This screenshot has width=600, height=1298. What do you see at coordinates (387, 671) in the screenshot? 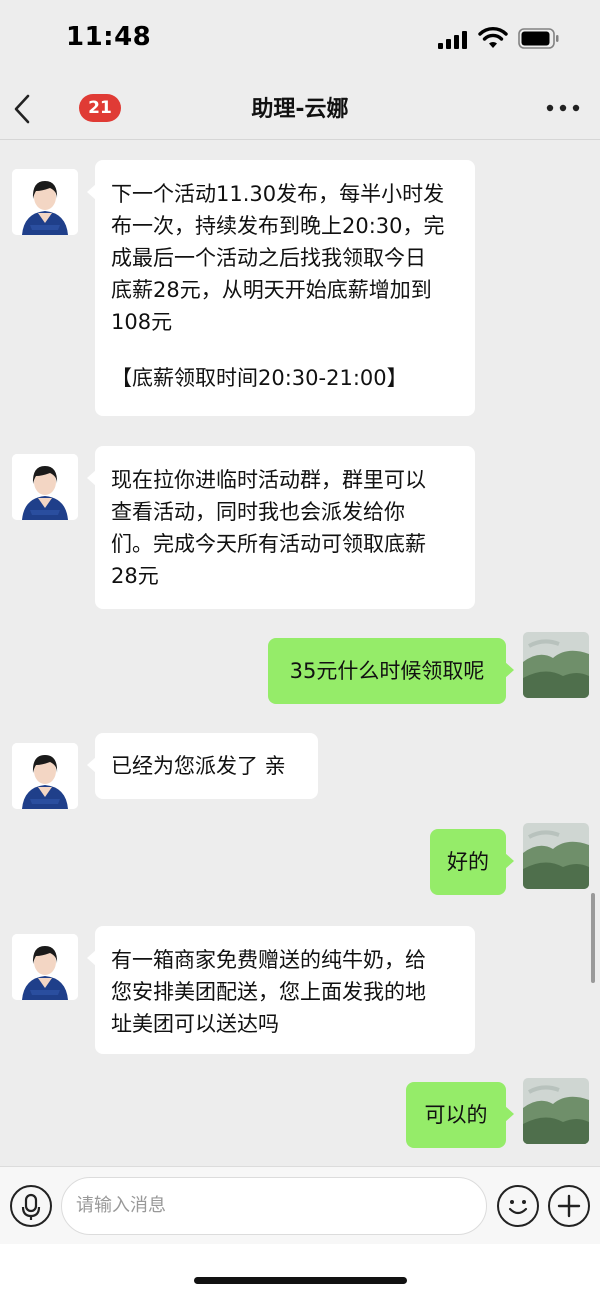
I see `message-text: 35元什么时候领取呢` at bounding box center [387, 671].